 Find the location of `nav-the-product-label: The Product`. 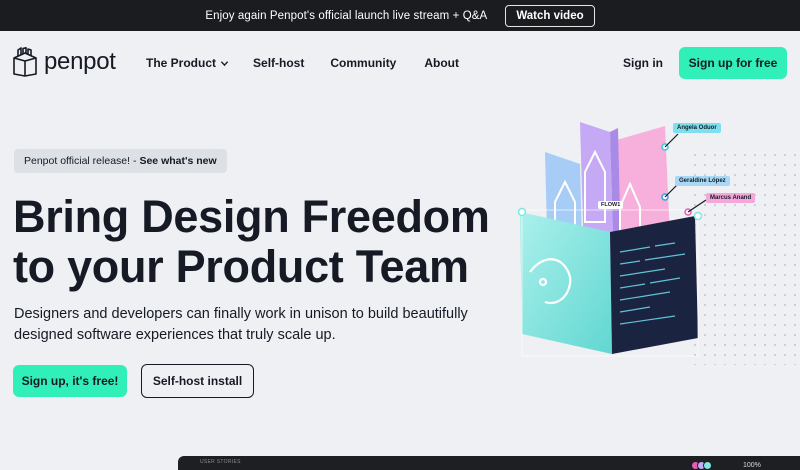

nav-the-product-label: The Product is located at coordinates (181, 63).